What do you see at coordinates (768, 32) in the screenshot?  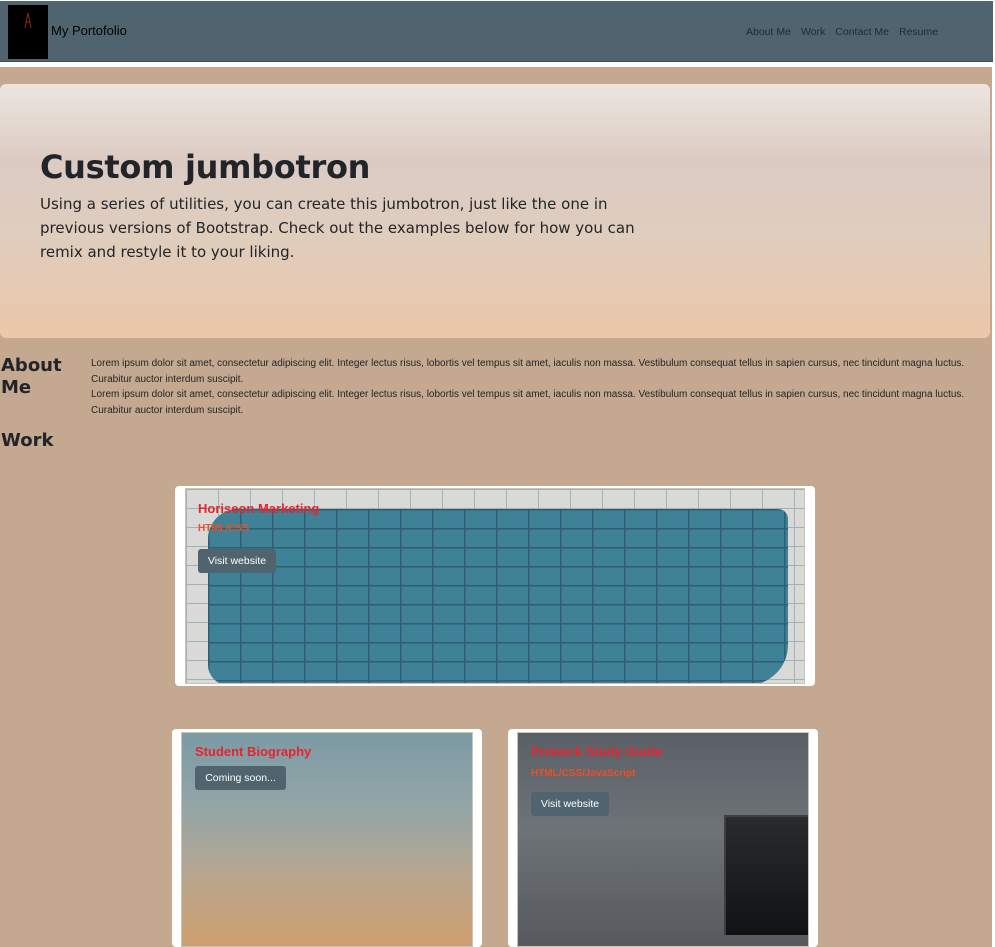 I see `nav-link-about-me: About Me` at bounding box center [768, 32].